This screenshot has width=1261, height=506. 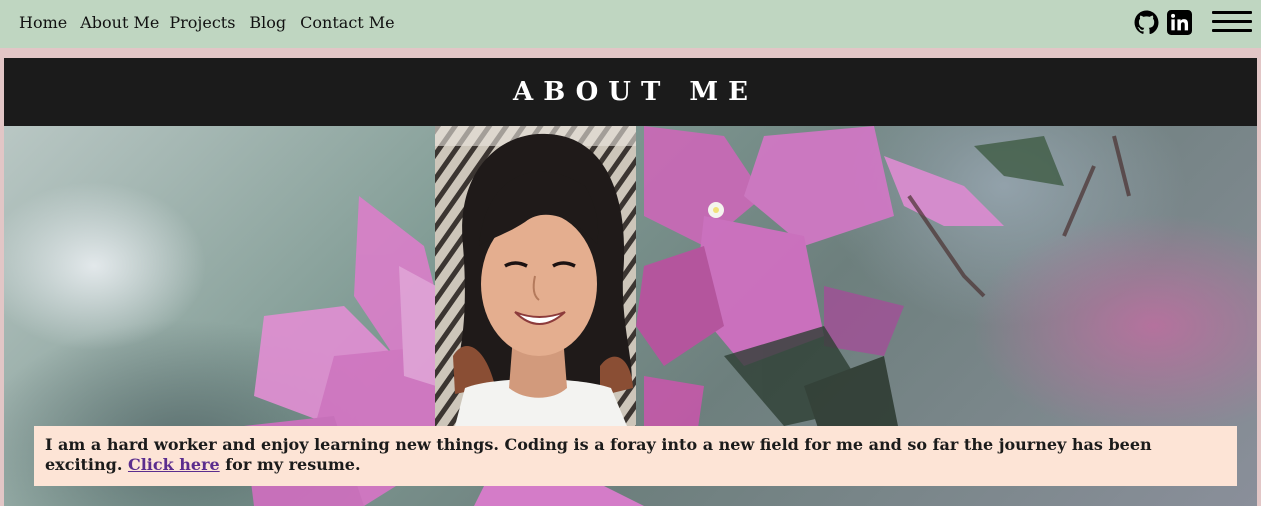 What do you see at coordinates (635, 92) in the screenshot?
I see `section-title: ABOUT ME` at bounding box center [635, 92].